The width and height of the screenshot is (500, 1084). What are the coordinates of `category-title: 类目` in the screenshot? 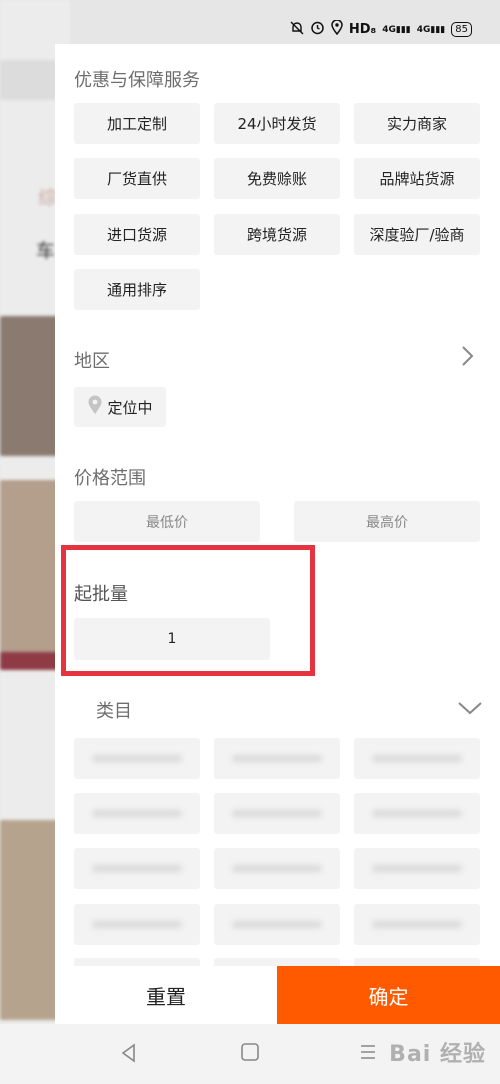 It's located at (114, 711).